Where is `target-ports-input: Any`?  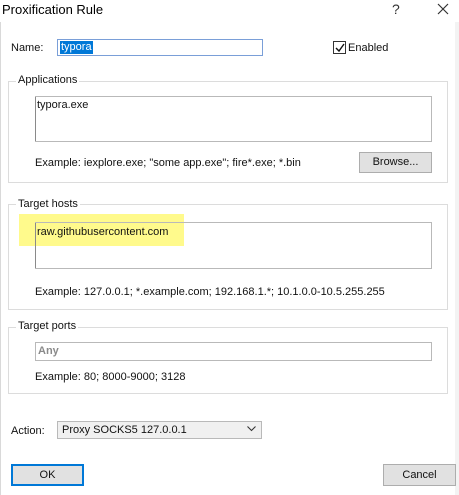
target-ports-input: Any is located at coordinates (233, 351).